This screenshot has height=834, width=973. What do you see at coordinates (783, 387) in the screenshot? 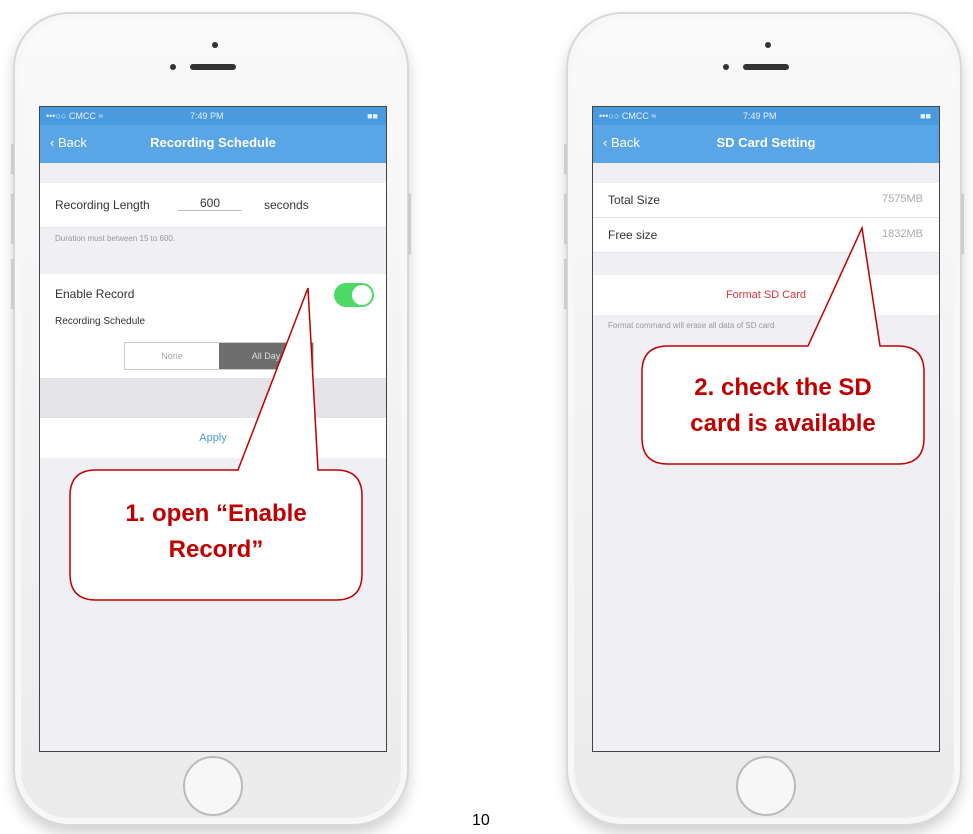
I see `callout-2-line-1: 2. check the SD` at bounding box center [783, 387].